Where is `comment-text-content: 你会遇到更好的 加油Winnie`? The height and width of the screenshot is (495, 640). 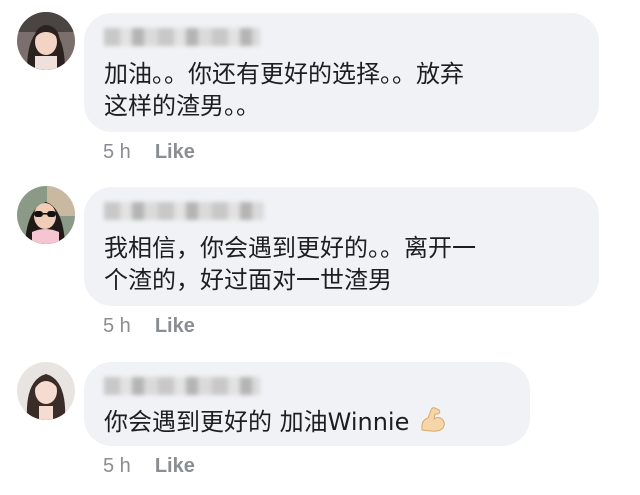
comment-text-content: 你会遇到更好的 加油Winnie is located at coordinates (257, 422).